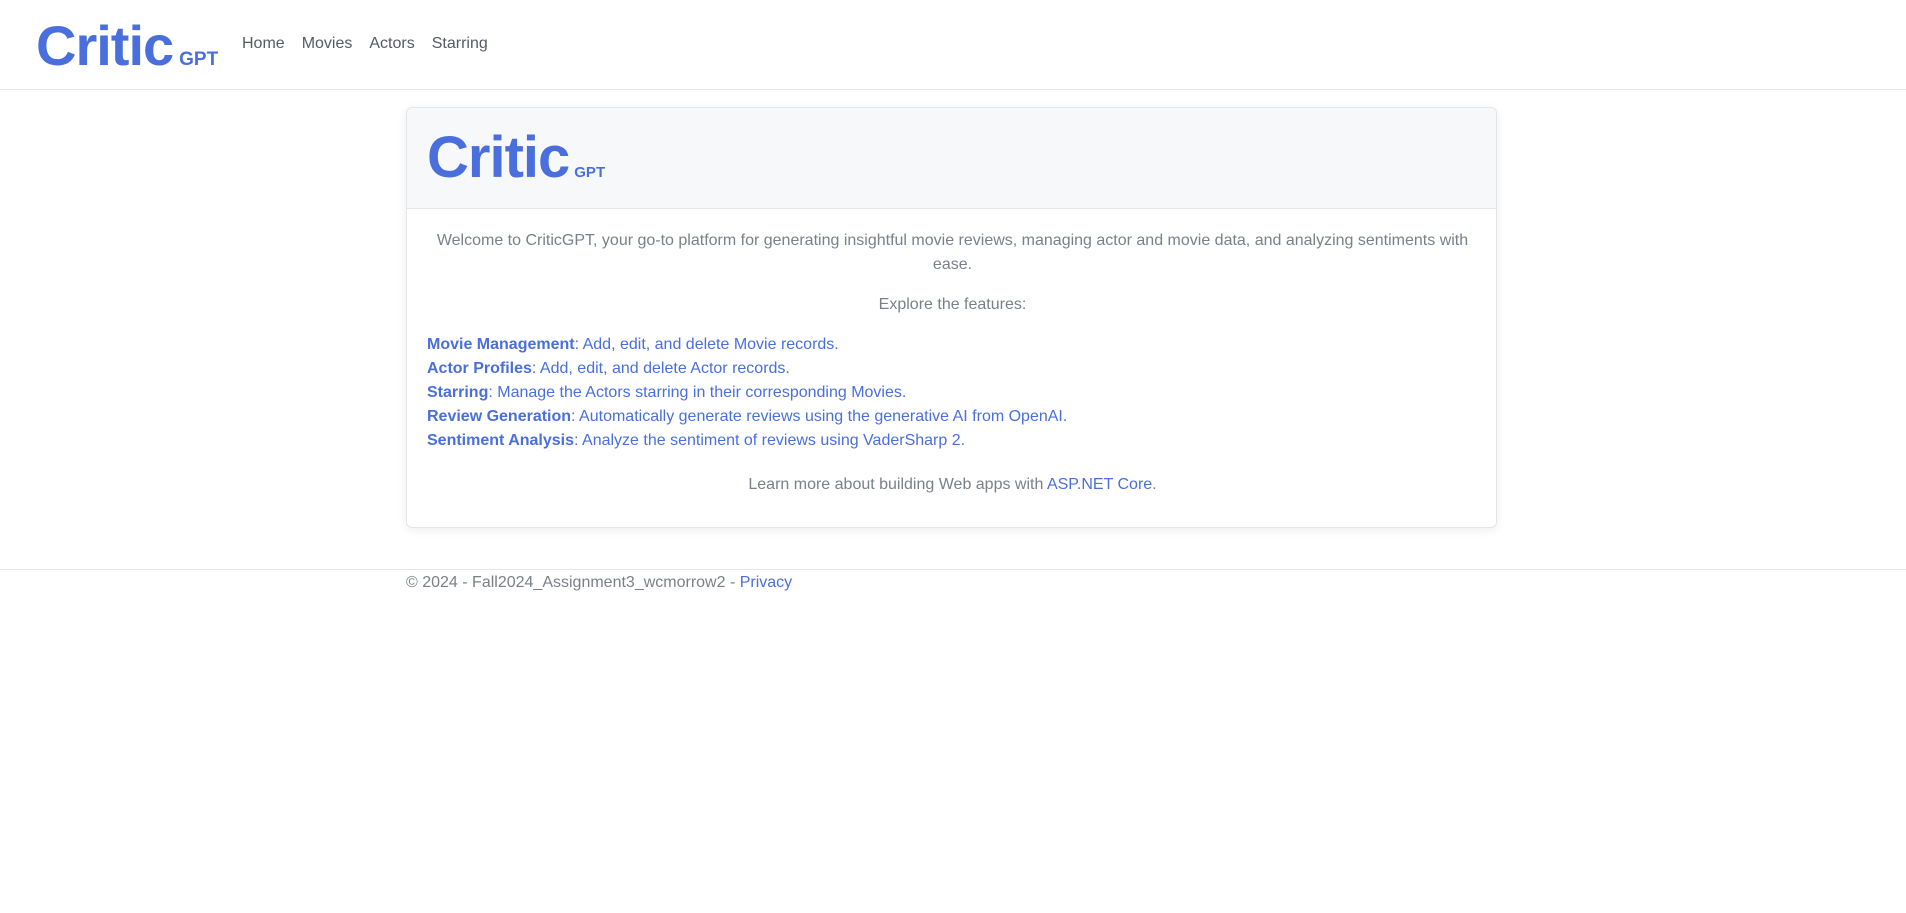 The image size is (1906, 913). I want to click on feature-title: Actor Profiles, so click(479, 368).